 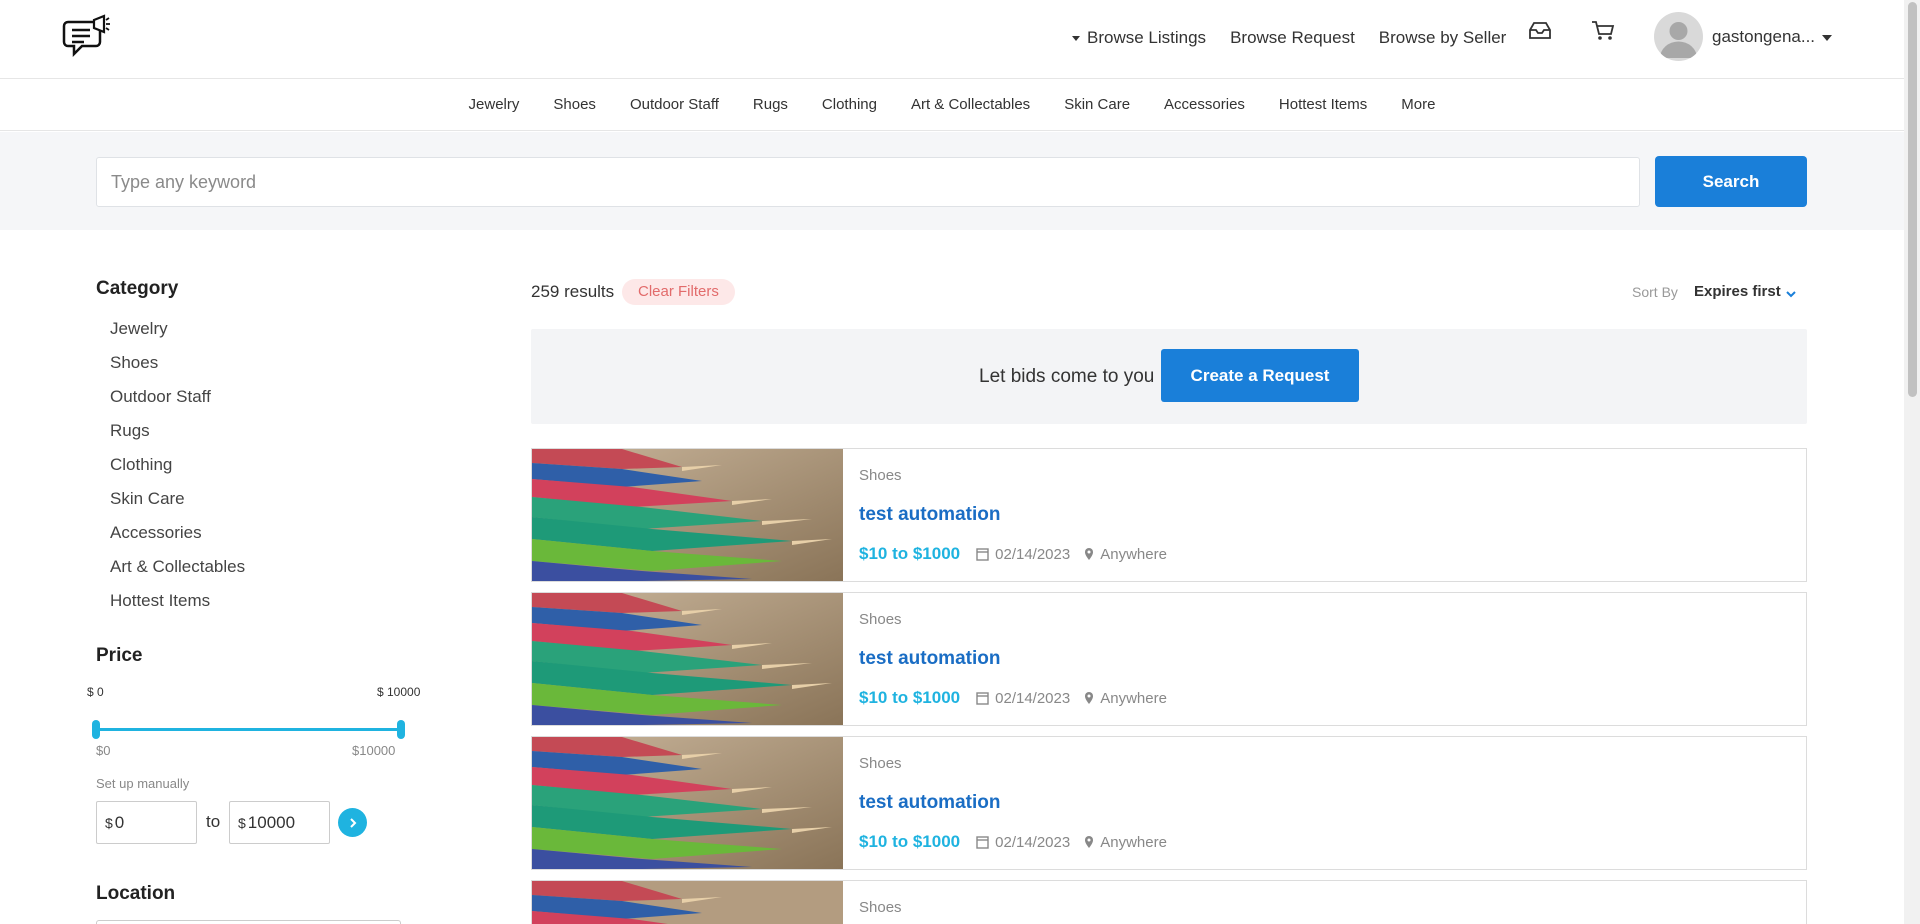 I want to click on price-slider-track, so click(x=248, y=729).